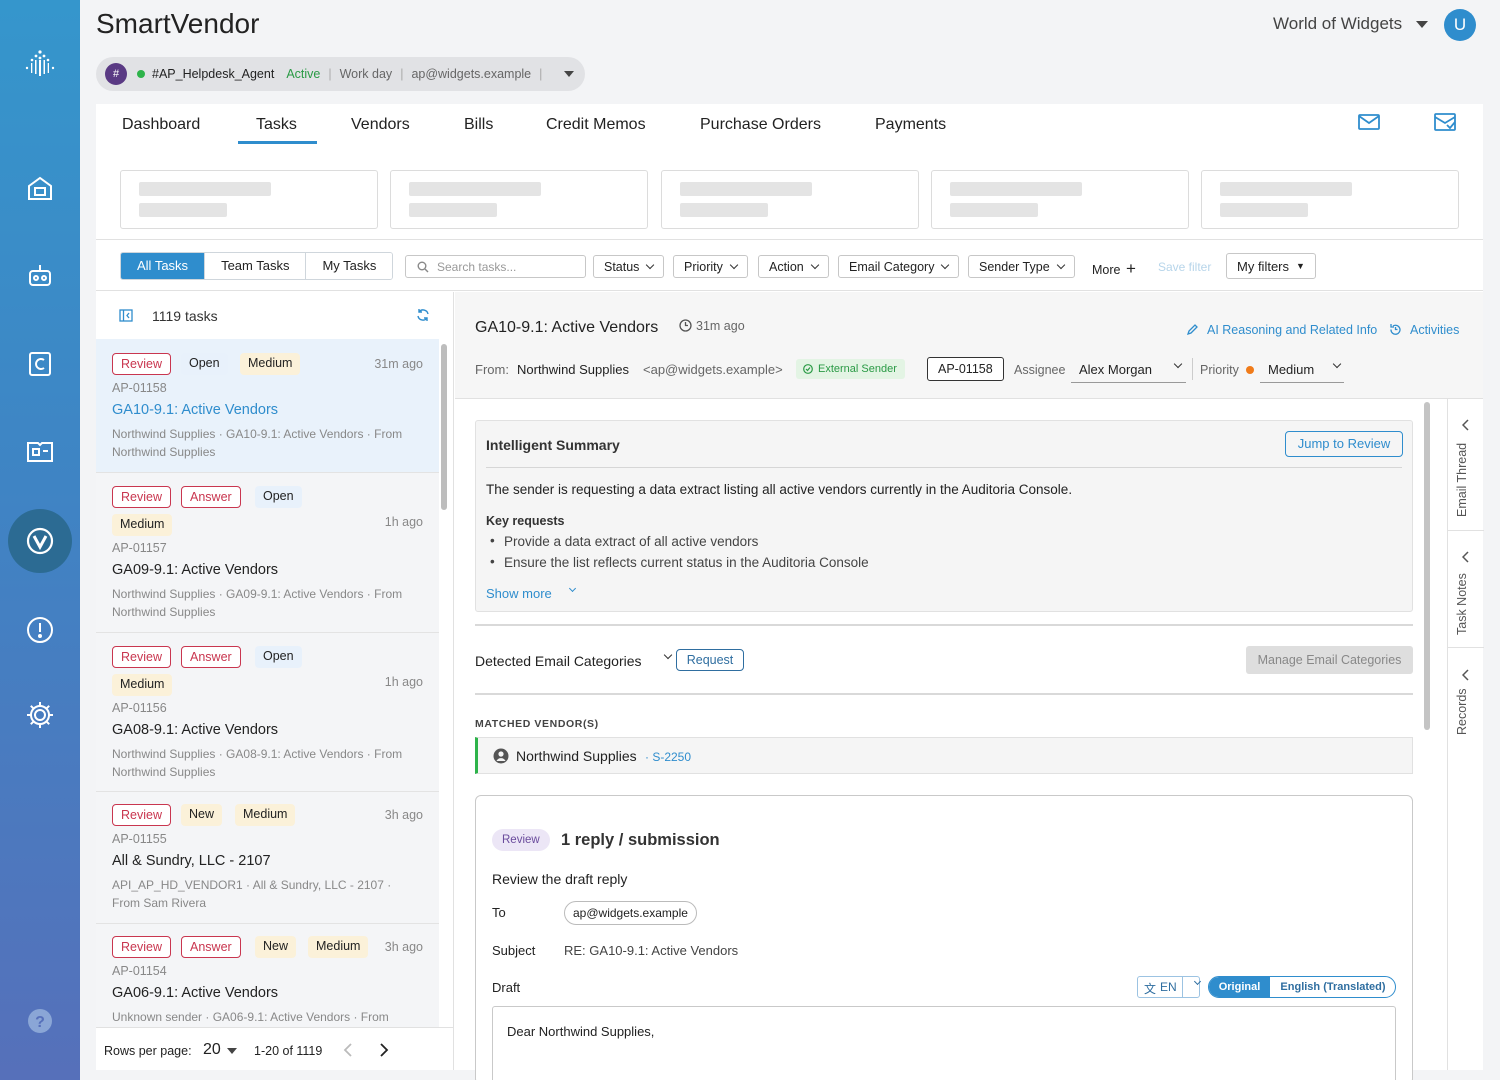  I want to click on my-filters-dropdown: My filters ▼, so click(1271, 266).